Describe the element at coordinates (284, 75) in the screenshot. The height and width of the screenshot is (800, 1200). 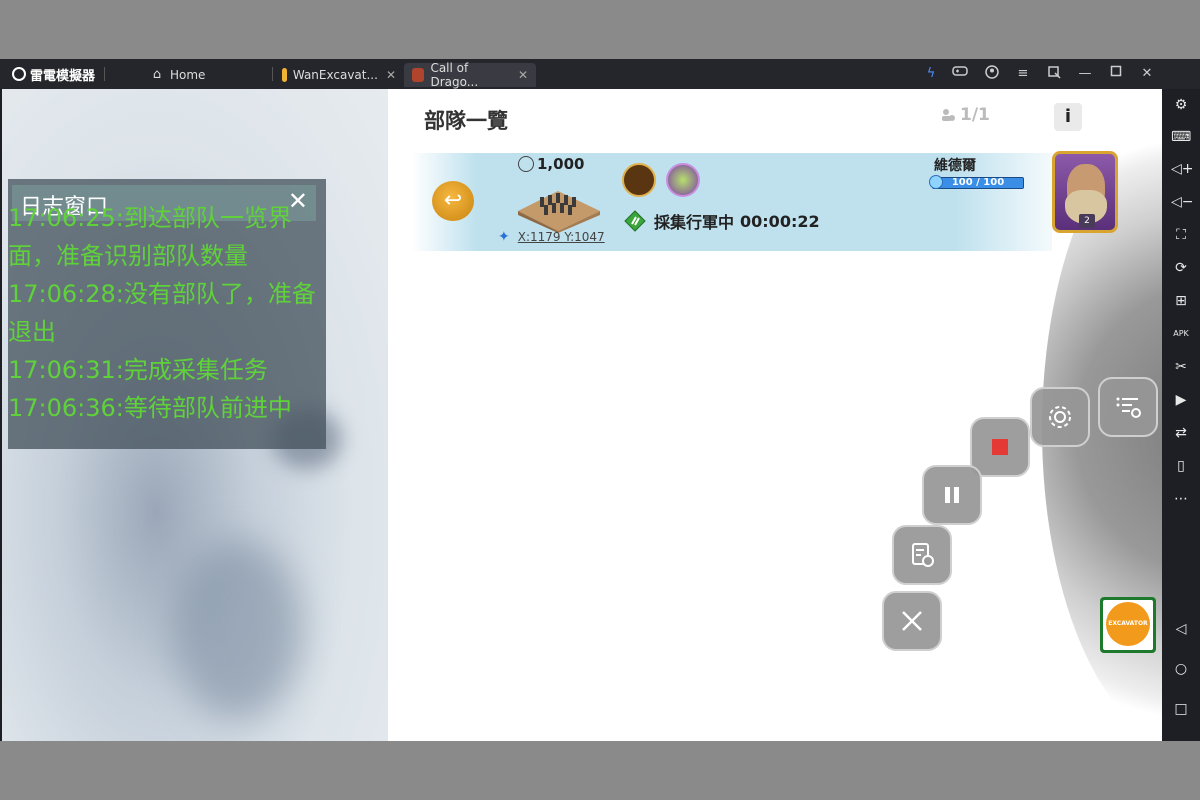
I see `excavator-app-icon` at that location.